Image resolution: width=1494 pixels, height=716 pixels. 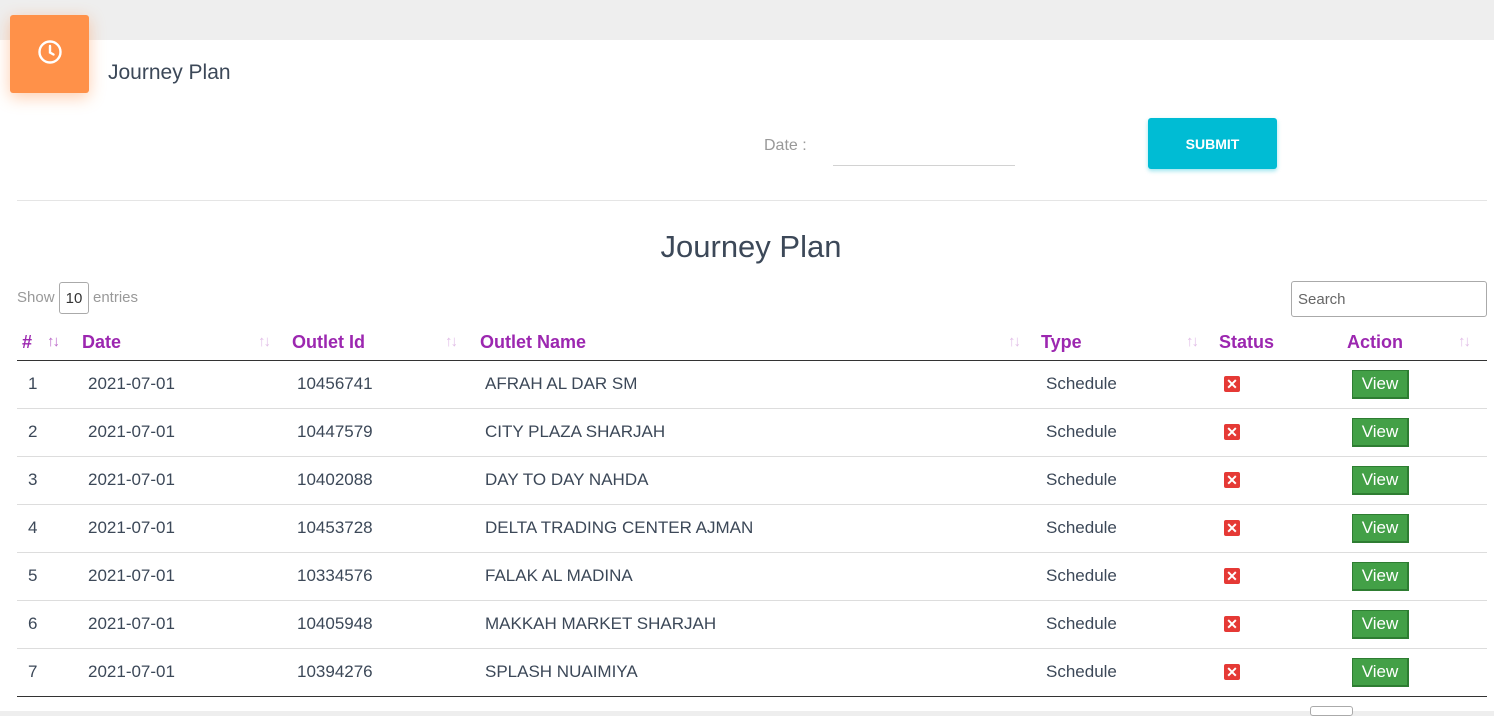 I want to click on cell-outlet-name: DELTA TRADING CENTER AJMAN, so click(x=760, y=528).